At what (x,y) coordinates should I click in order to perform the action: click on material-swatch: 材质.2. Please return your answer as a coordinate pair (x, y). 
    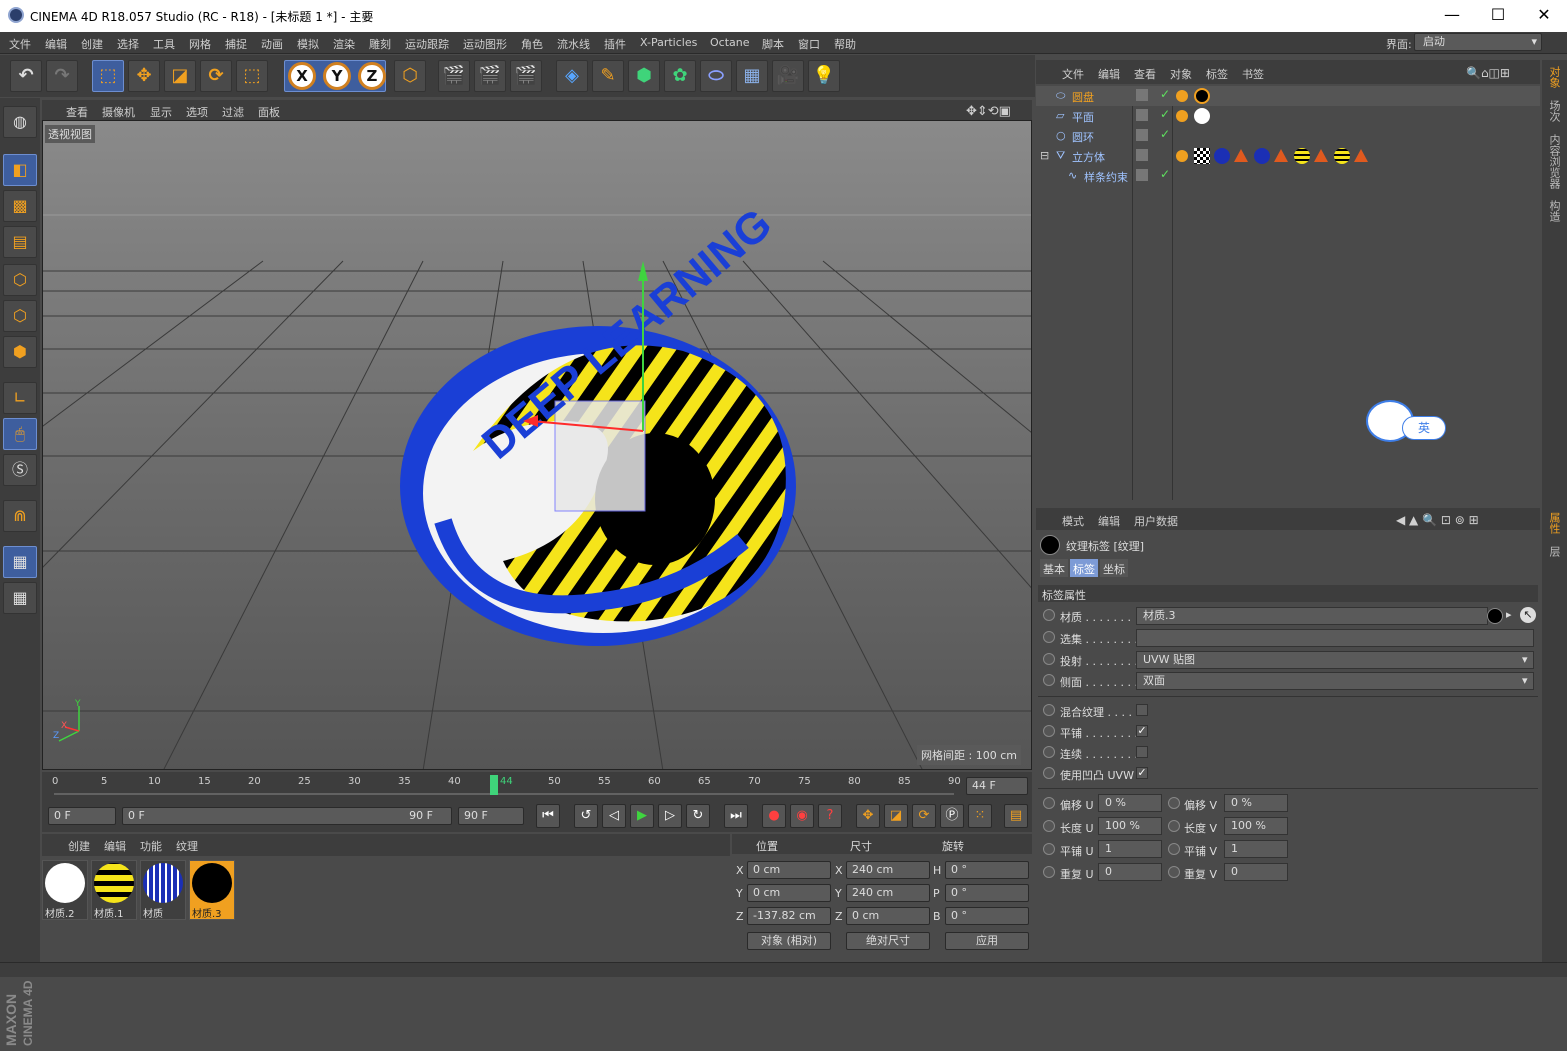
    Looking at the image, I should click on (65, 890).